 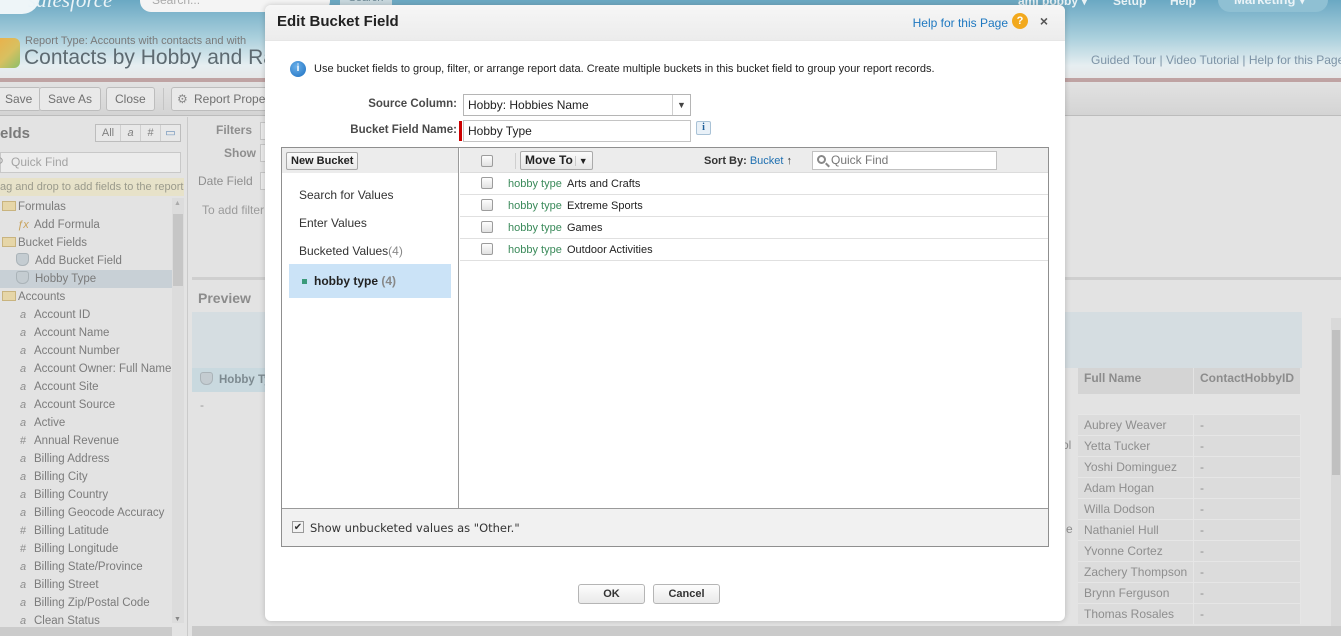 What do you see at coordinates (86, 567) in the screenshot?
I see `field-tree-item: a Billing State/Province` at bounding box center [86, 567].